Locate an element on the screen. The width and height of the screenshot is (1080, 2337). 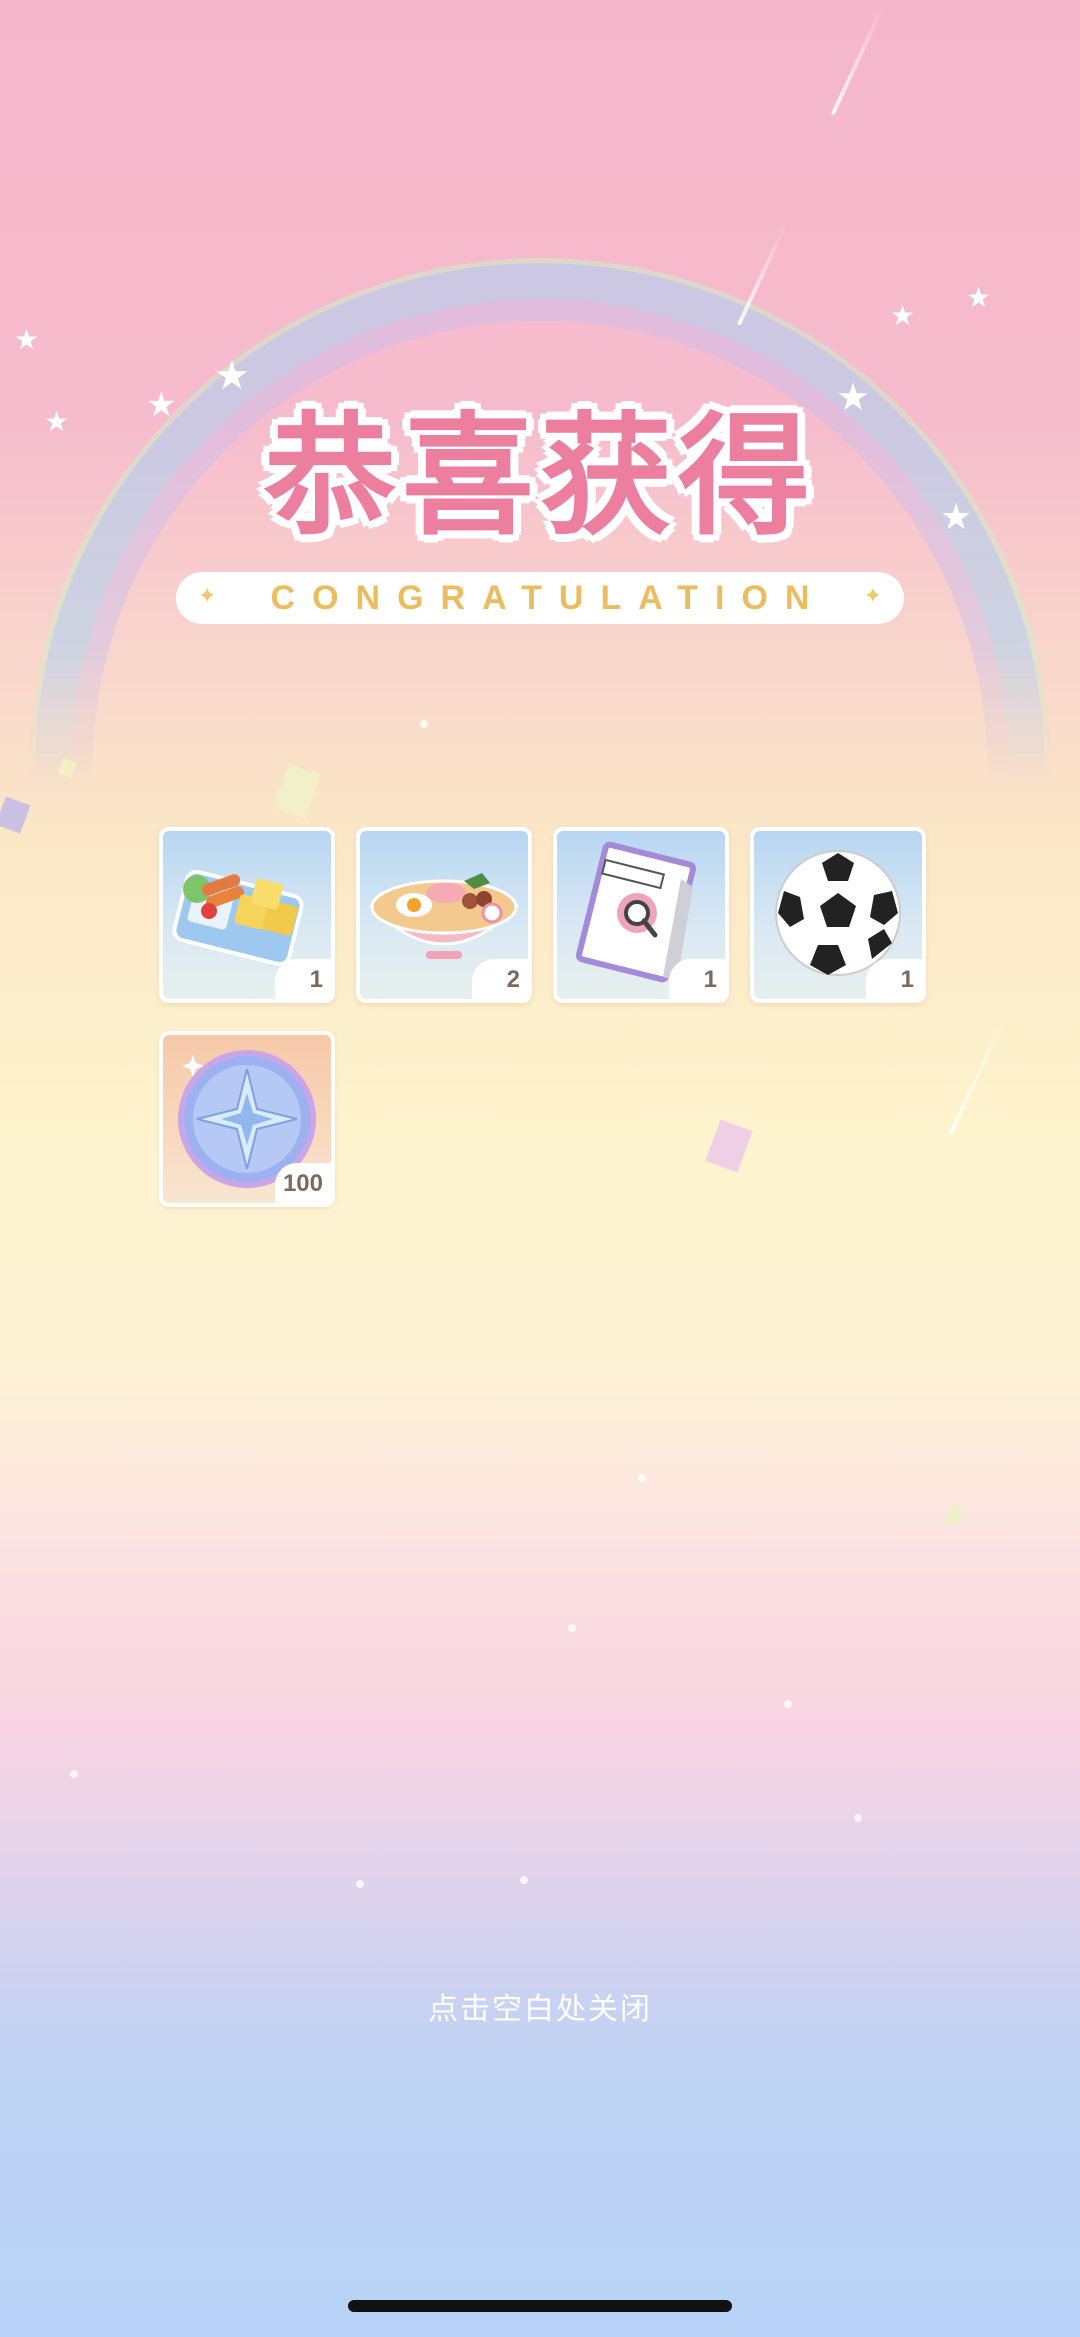
reward-item: 100 is located at coordinates (247, 1119).